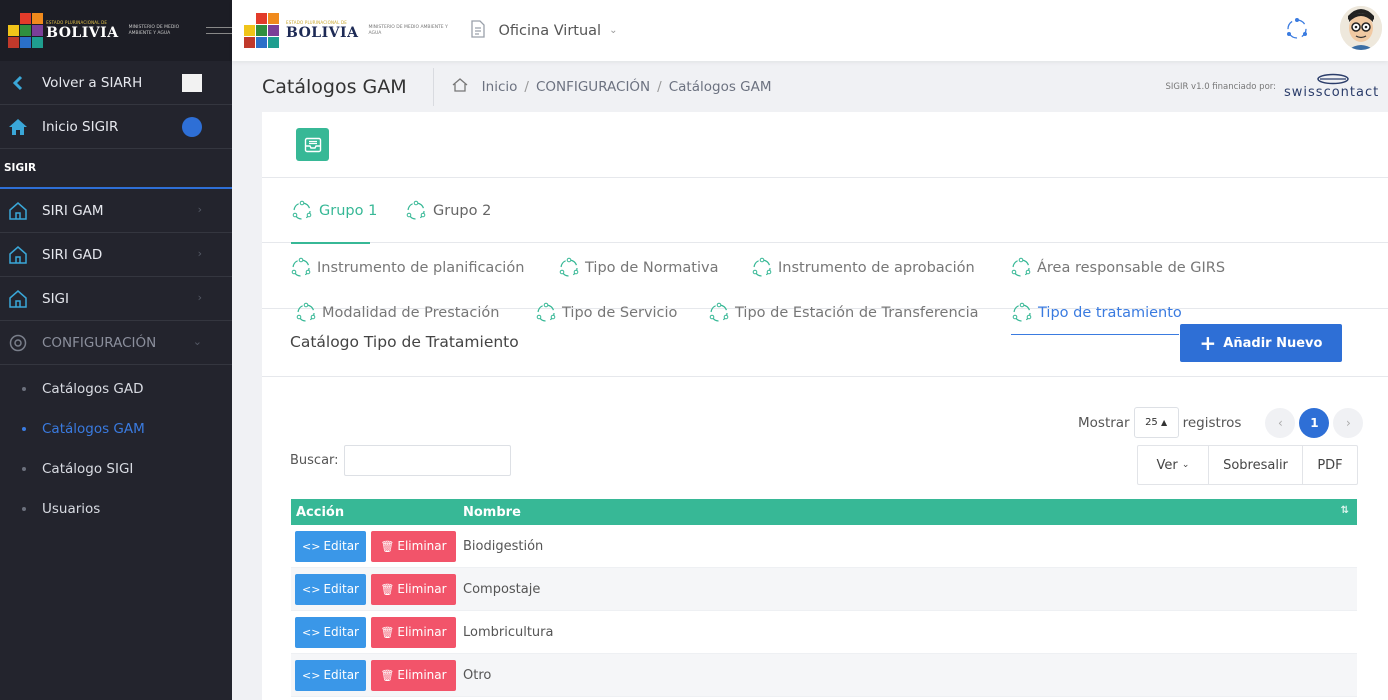  Describe the element at coordinates (387, 546) in the screenshot. I see `trash-icon: 🗑` at that location.